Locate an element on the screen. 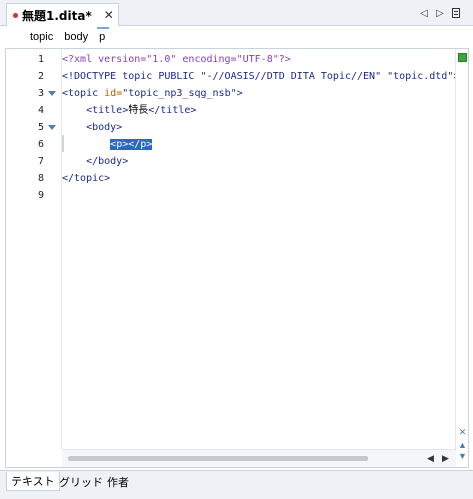 This screenshot has height=499, width=473. code-line: <title>特長</title> is located at coordinates (129, 110).